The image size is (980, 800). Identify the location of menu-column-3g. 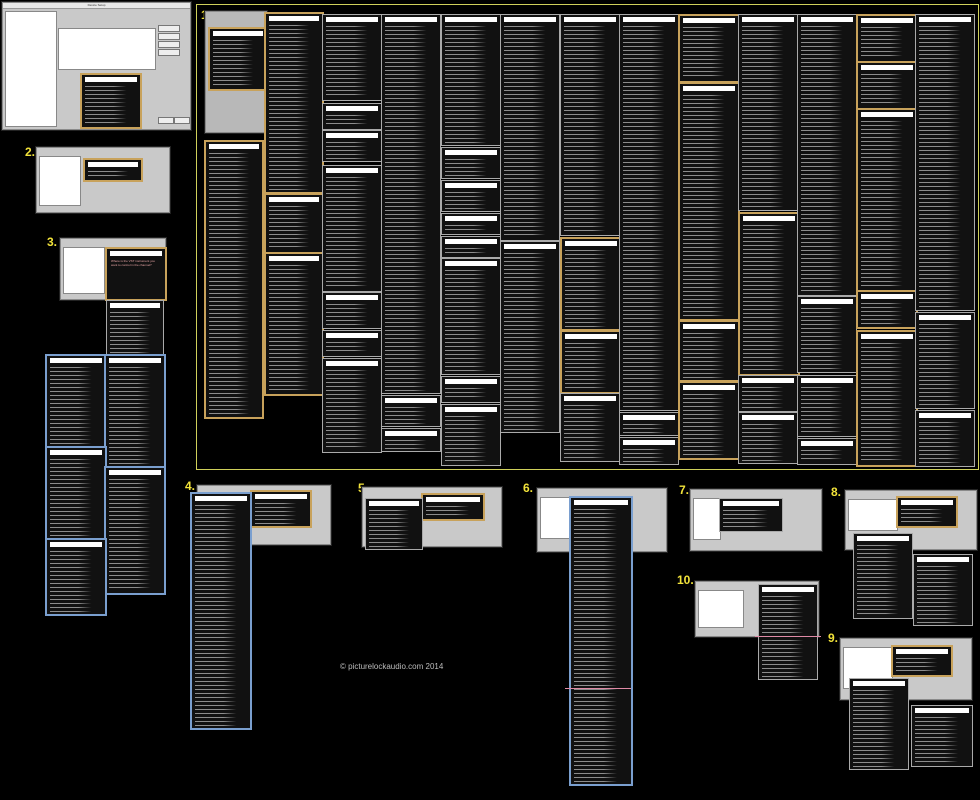
(352, 405).